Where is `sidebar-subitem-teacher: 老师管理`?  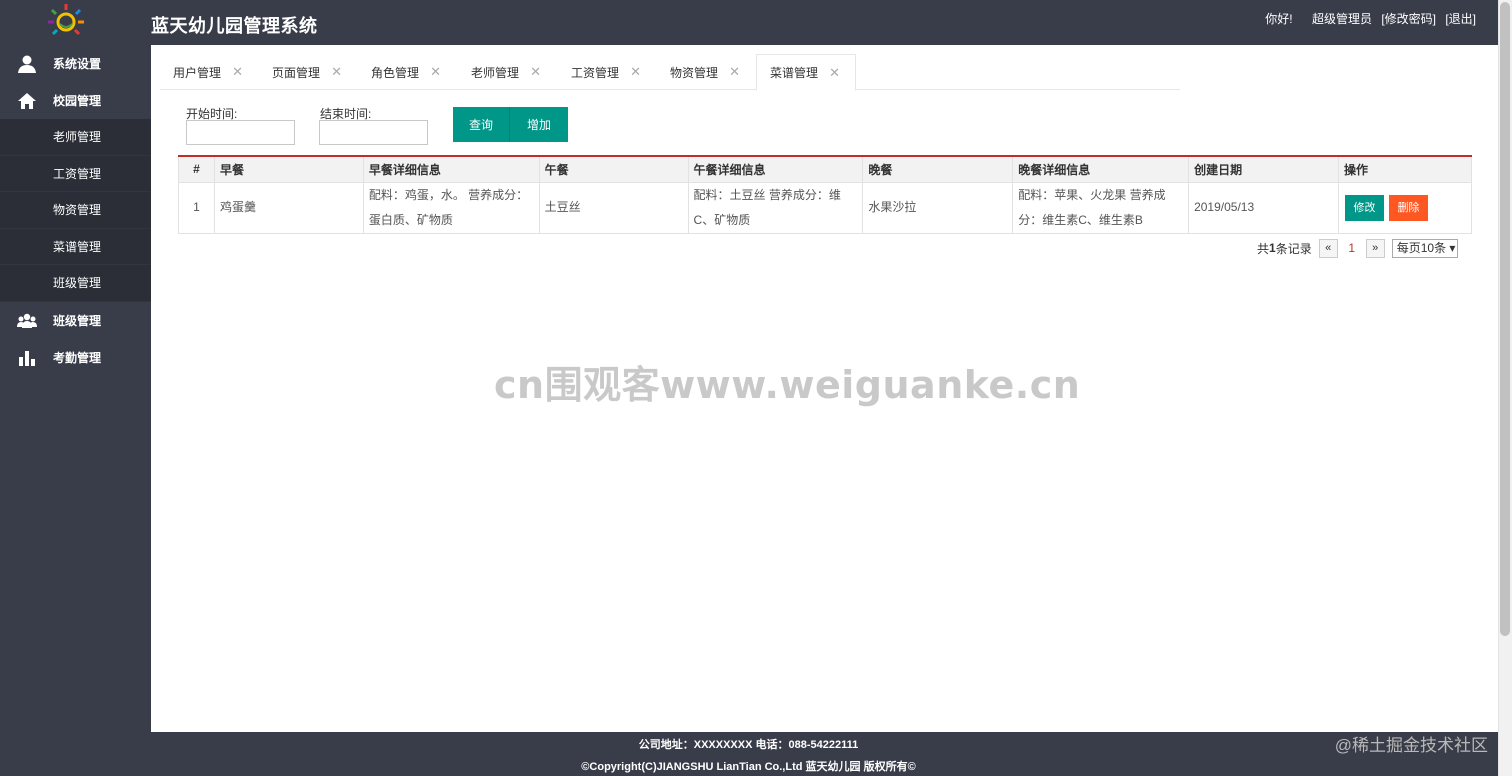
sidebar-subitem-teacher: 老师管理 is located at coordinates (75, 137).